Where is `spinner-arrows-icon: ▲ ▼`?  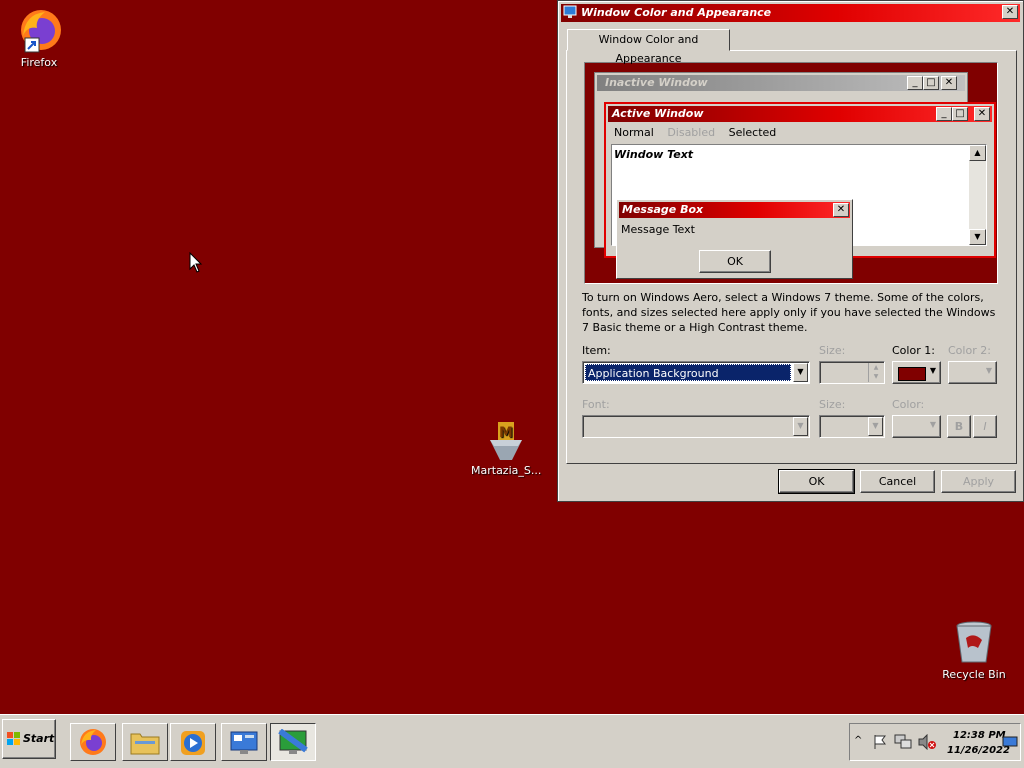 spinner-arrows-icon: ▲ ▼ is located at coordinates (875, 372).